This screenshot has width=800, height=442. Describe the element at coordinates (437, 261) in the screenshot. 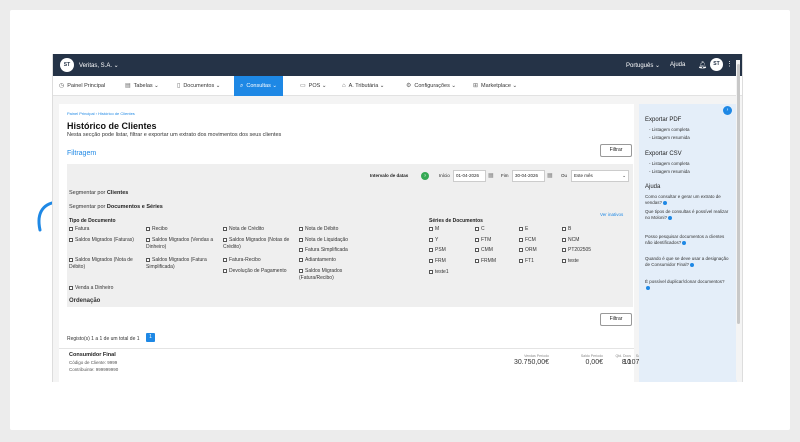

I see `checkbox-series: FRM` at that location.